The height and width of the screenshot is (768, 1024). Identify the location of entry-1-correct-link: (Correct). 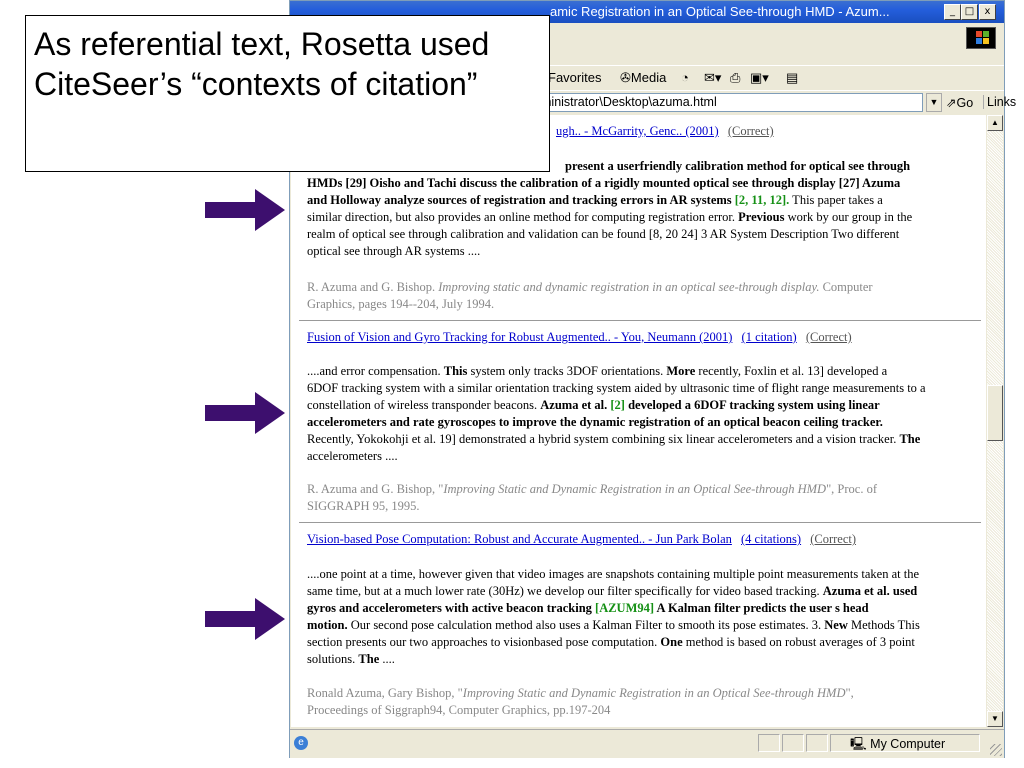
(751, 131).